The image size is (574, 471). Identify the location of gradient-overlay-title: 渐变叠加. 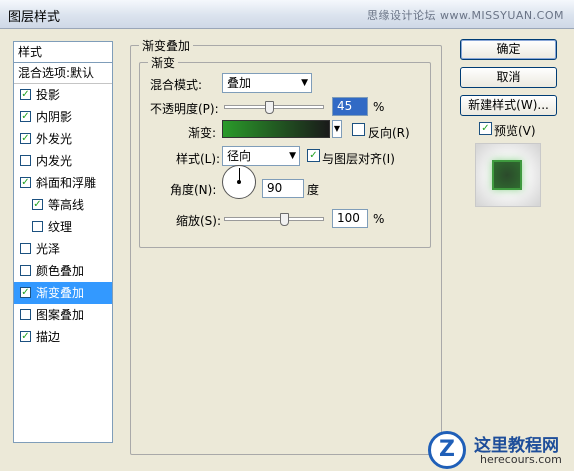
(166, 45).